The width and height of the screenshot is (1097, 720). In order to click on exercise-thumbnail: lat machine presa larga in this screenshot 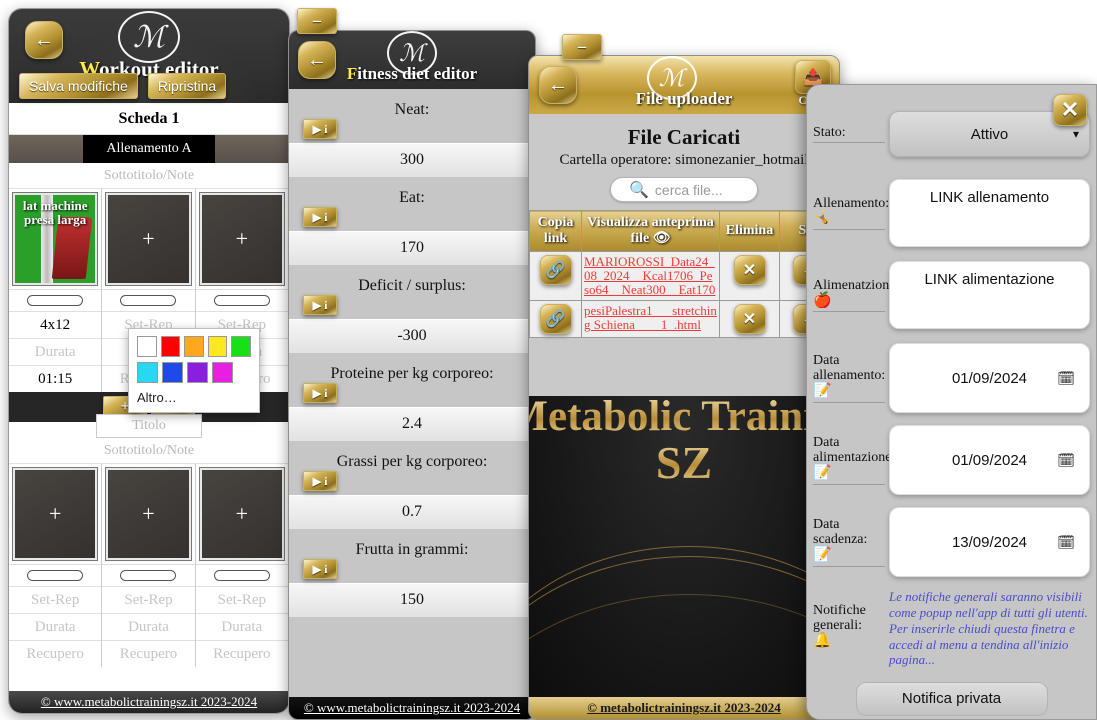, I will do `click(55, 239)`.